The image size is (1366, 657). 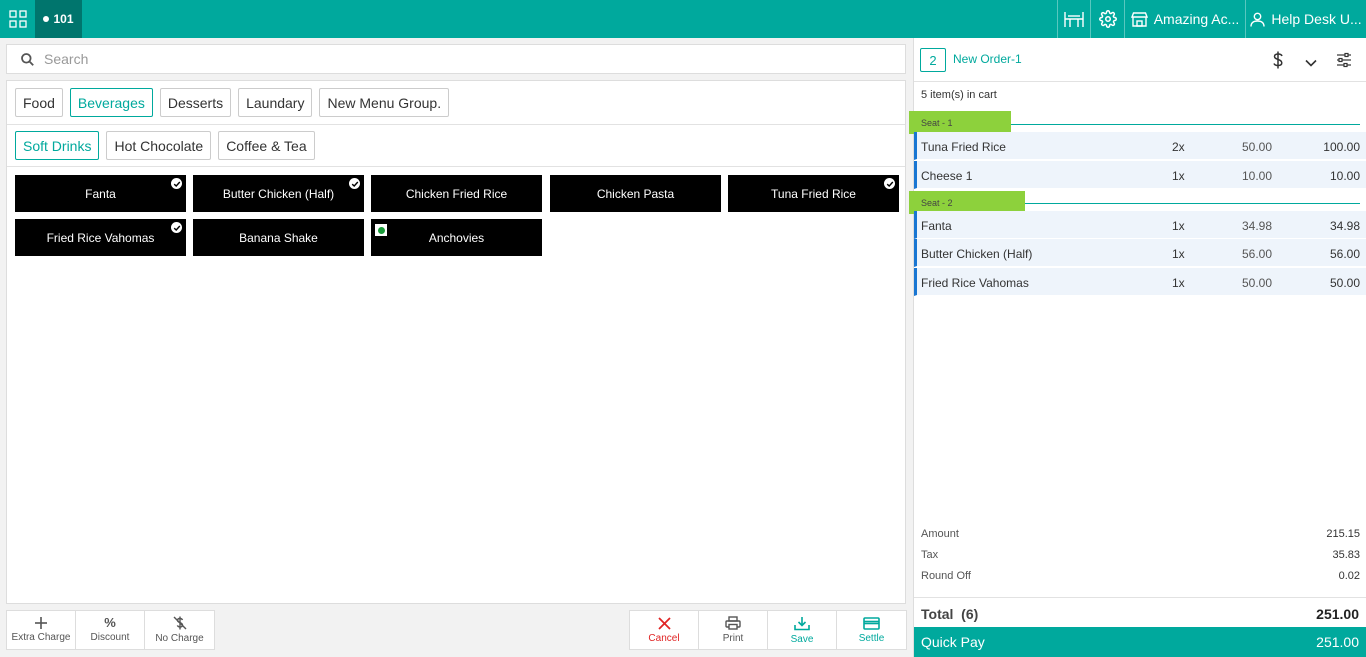 What do you see at coordinates (802, 623) in the screenshot?
I see `download-icon` at bounding box center [802, 623].